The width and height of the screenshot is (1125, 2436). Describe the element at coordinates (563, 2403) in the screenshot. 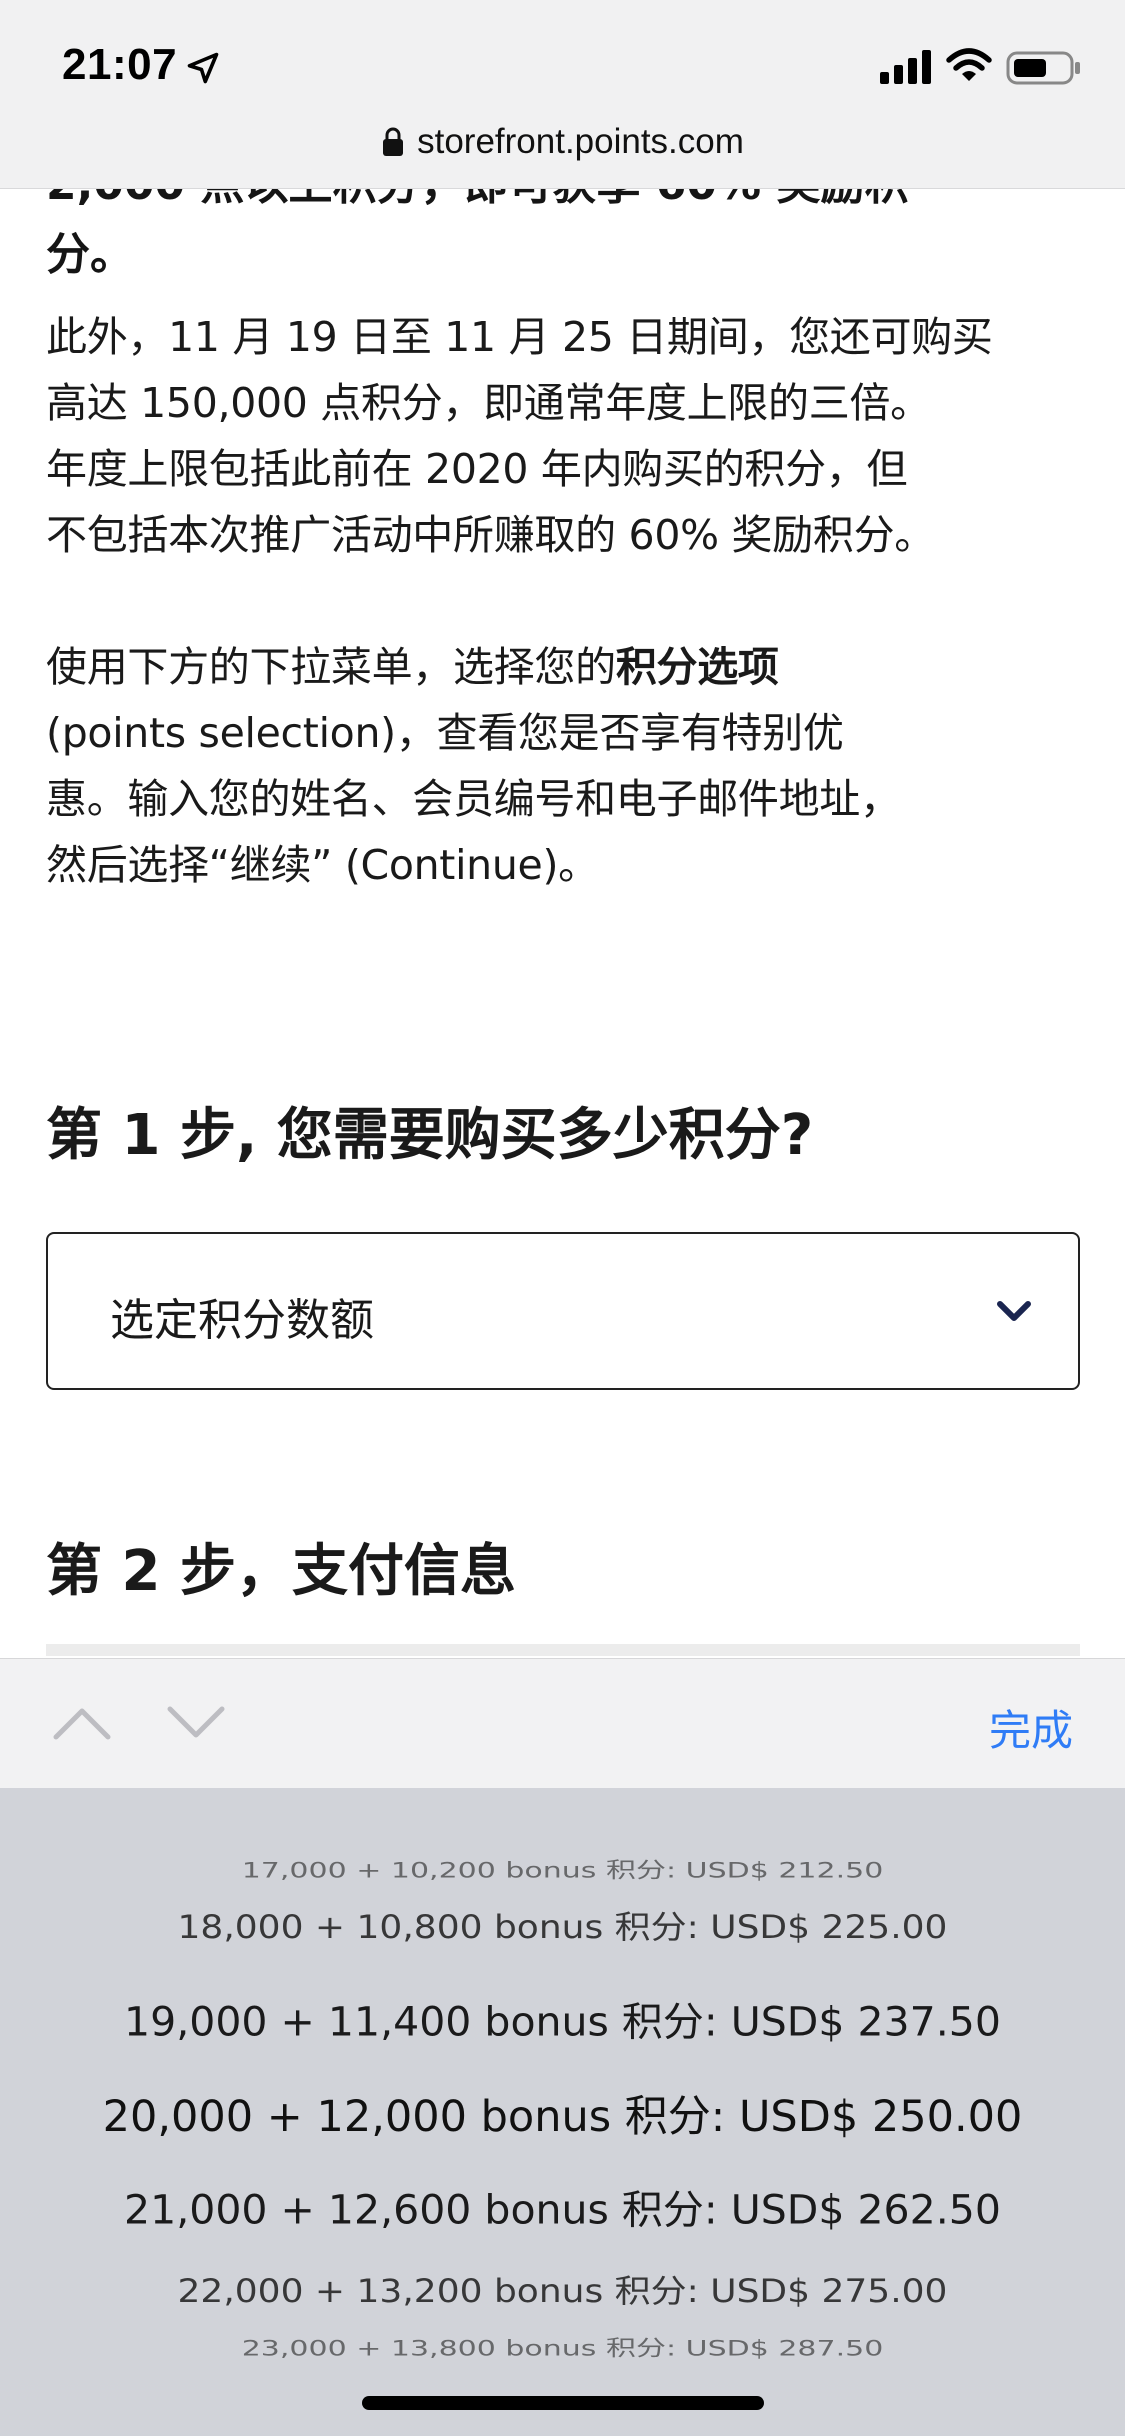

I see `home-indicator` at that location.